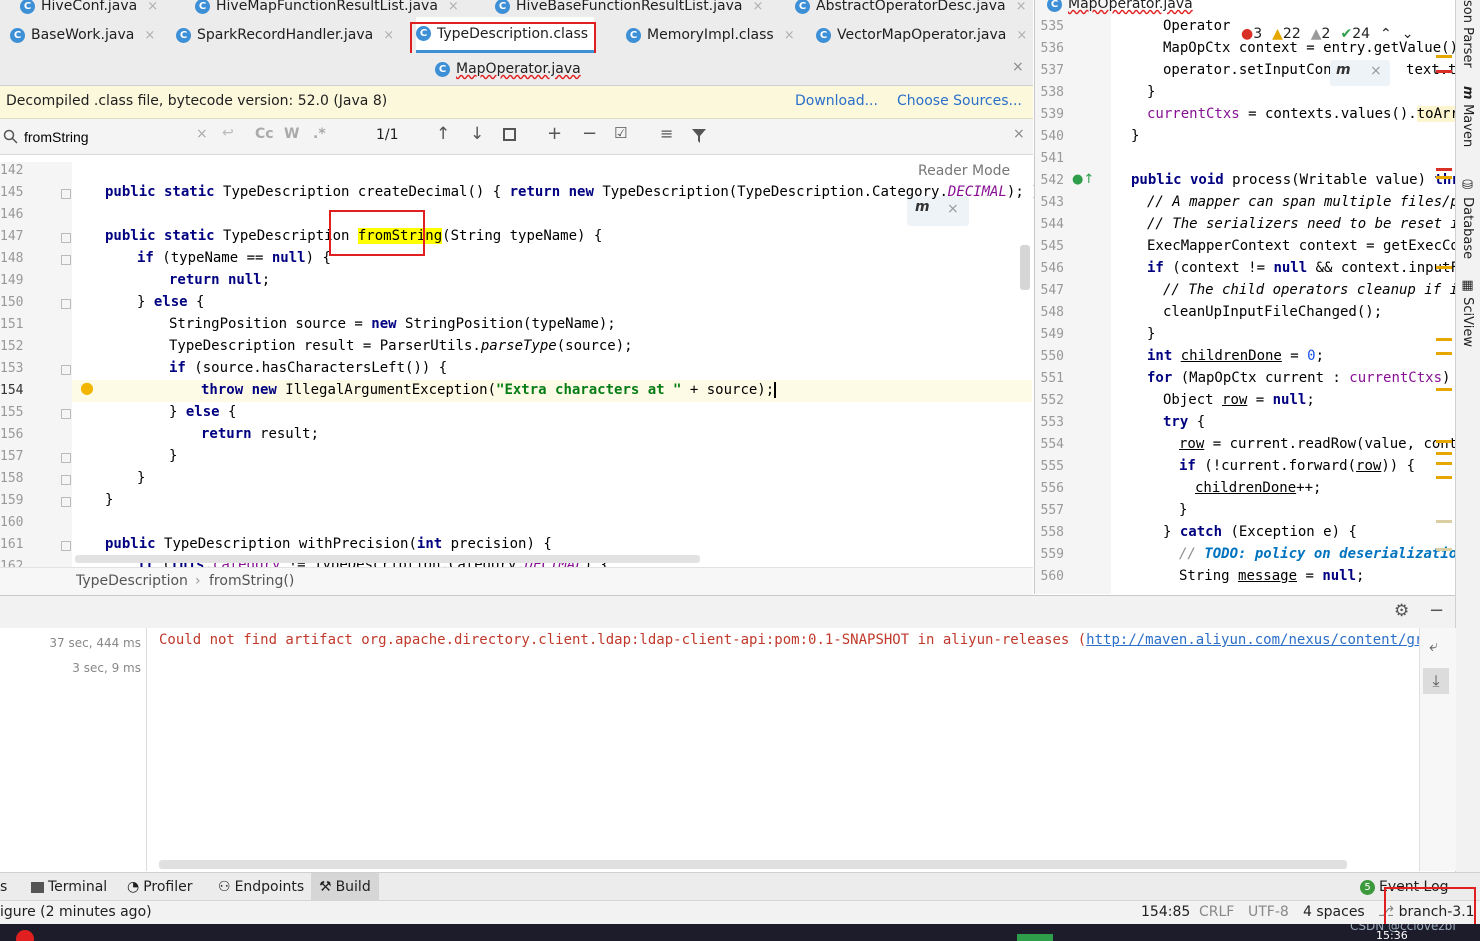 This screenshot has width=1480, height=941. I want to click on indent-setting: 4 spaces, so click(1334, 912).